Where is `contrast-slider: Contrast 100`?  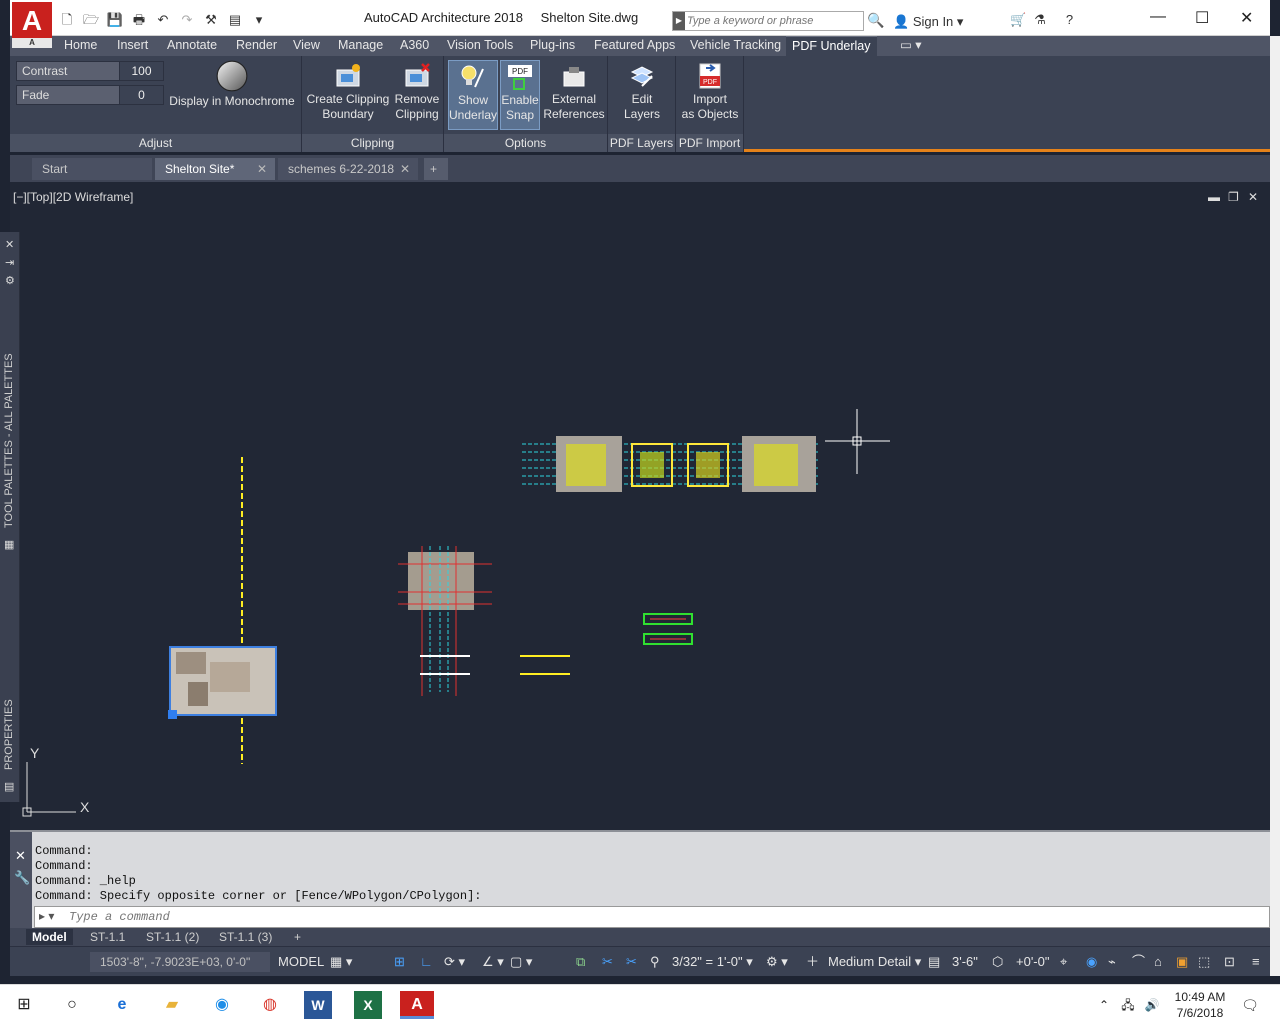
contrast-slider: Contrast 100 is located at coordinates (90, 71).